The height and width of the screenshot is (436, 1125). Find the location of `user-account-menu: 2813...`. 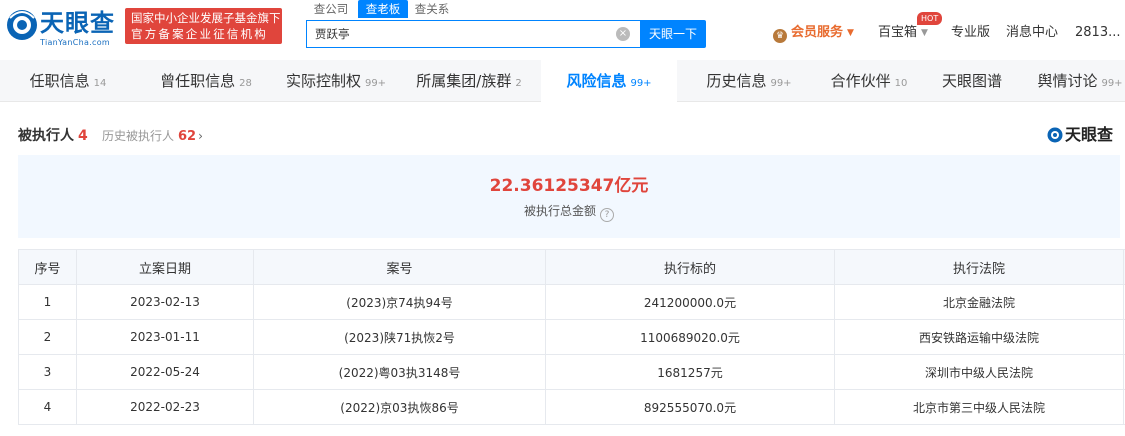

user-account-menu: 2813... is located at coordinates (1097, 33).